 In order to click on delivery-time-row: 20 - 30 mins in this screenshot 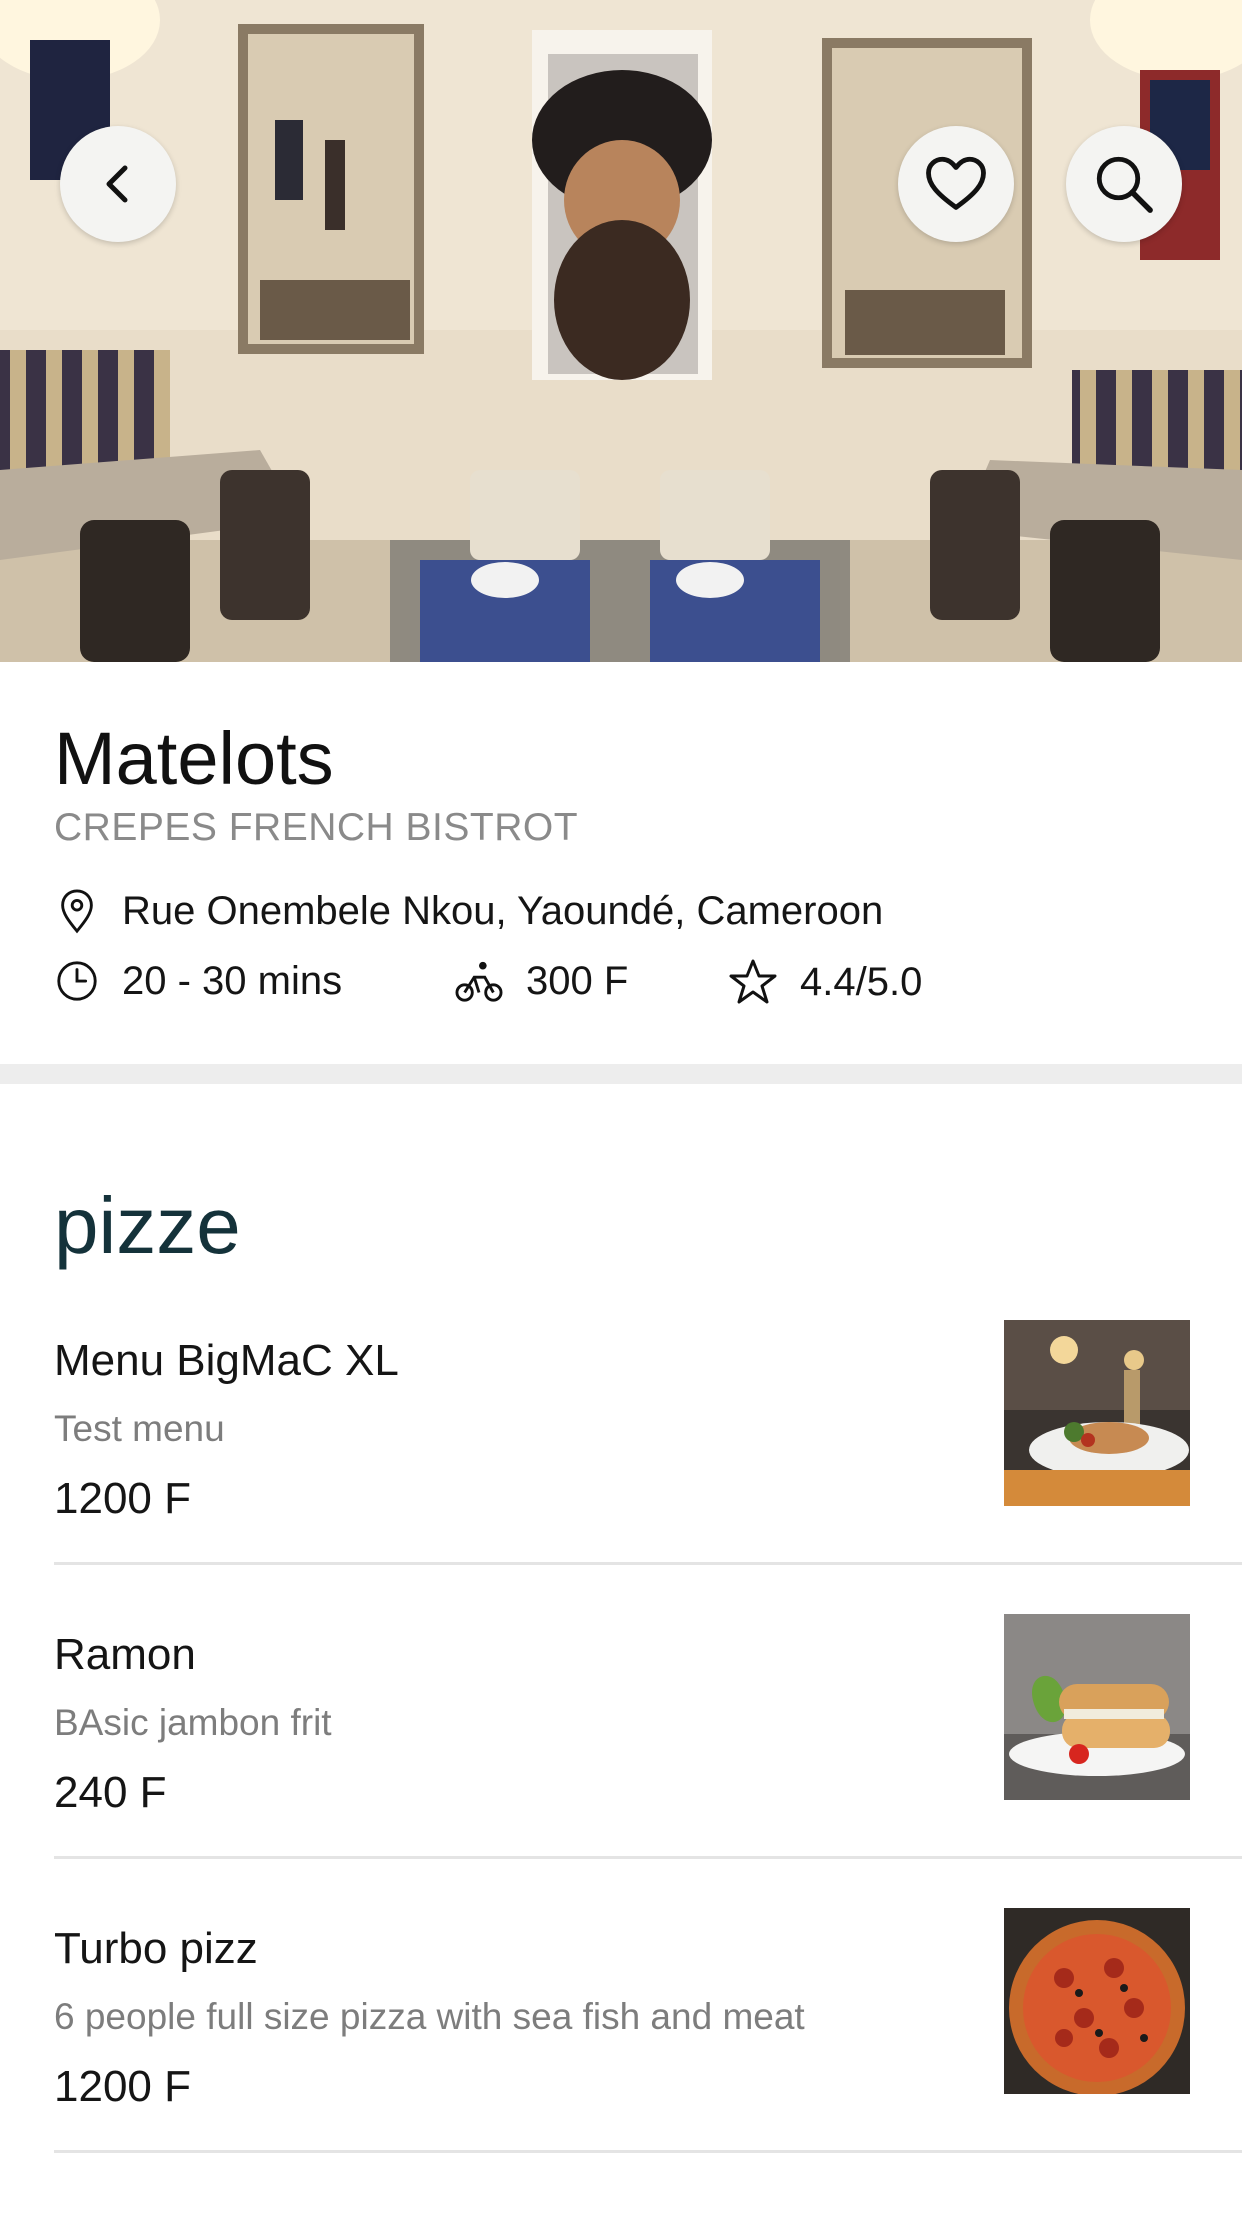, I will do `click(198, 981)`.